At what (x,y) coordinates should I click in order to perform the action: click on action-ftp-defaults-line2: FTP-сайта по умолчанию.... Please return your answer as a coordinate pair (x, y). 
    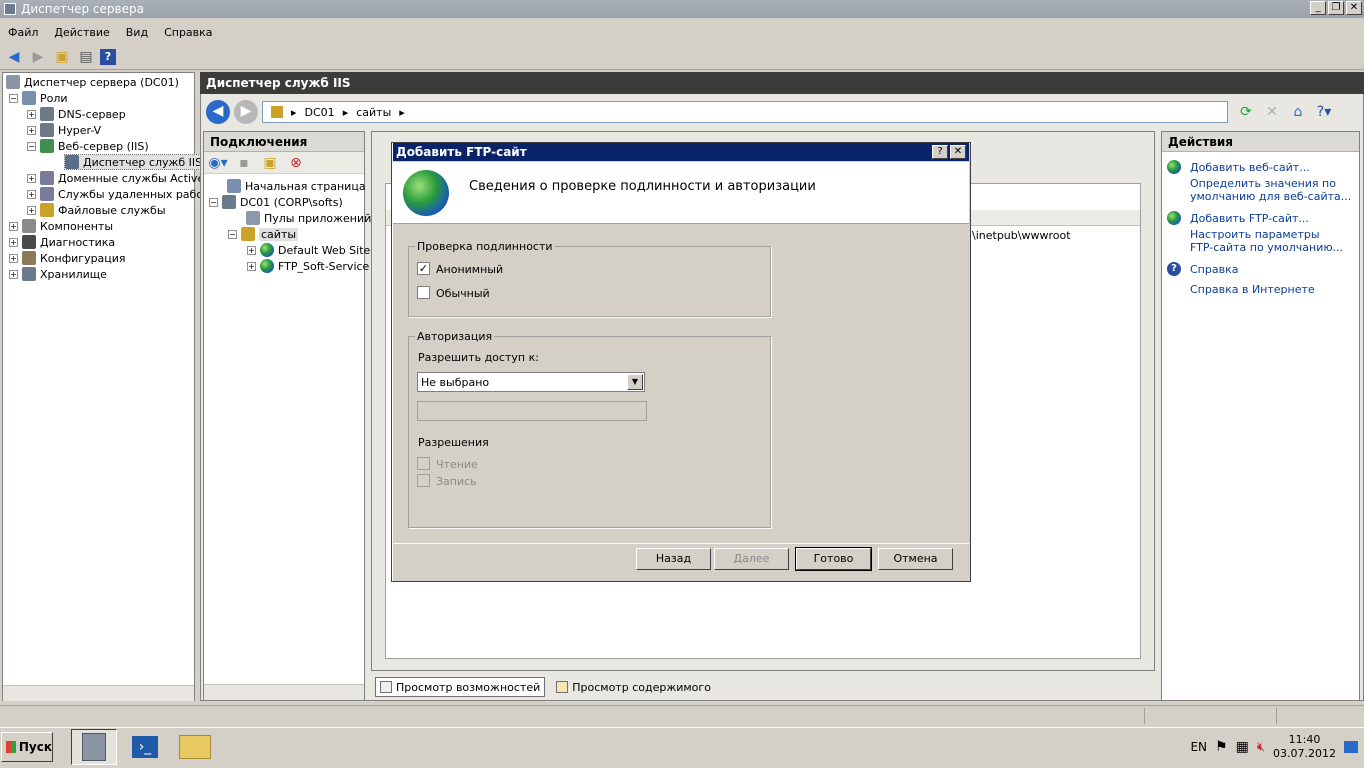
    Looking at the image, I should click on (1266, 247).